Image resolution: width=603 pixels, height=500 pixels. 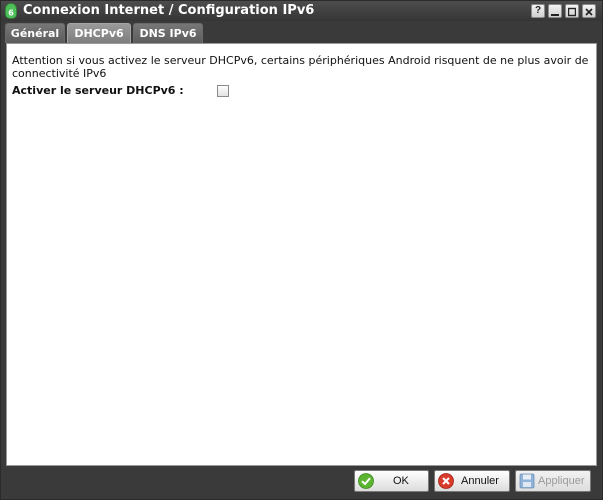 I want to click on minimize-icon, so click(x=555, y=14).